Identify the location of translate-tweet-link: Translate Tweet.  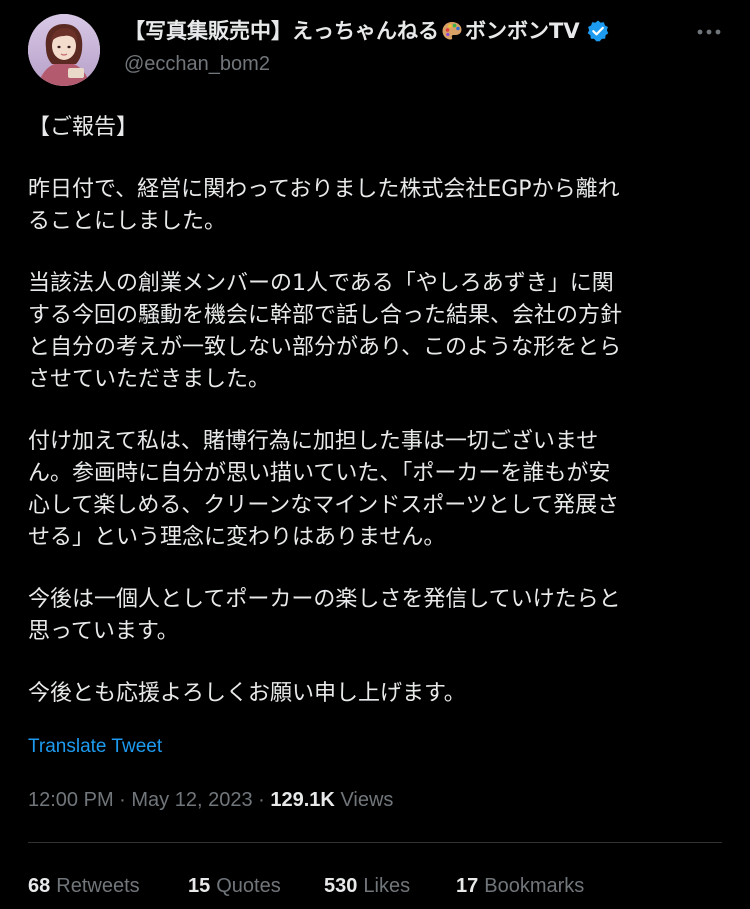
(95, 747).